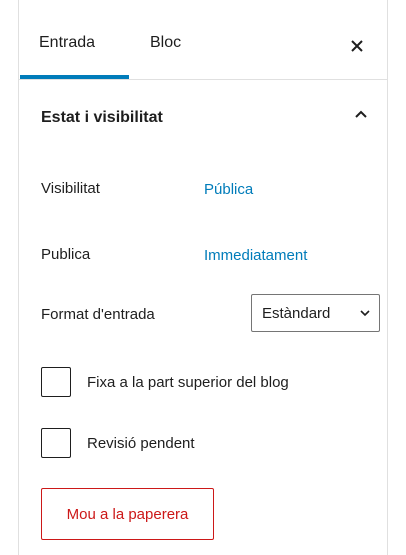 Image resolution: width=406 pixels, height=555 pixels. Describe the element at coordinates (203, 117) in the screenshot. I see `status-visibility-toggle: Estat i visibilitat` at that location.